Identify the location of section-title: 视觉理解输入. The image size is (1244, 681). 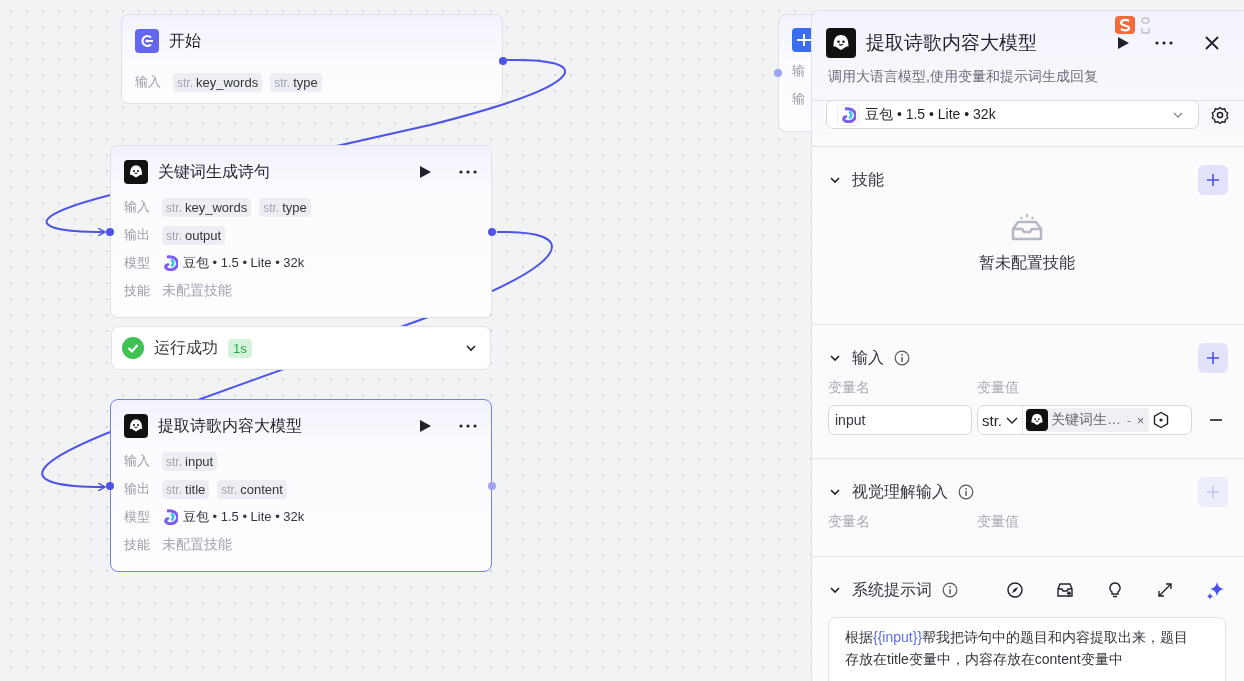
(900, 491).